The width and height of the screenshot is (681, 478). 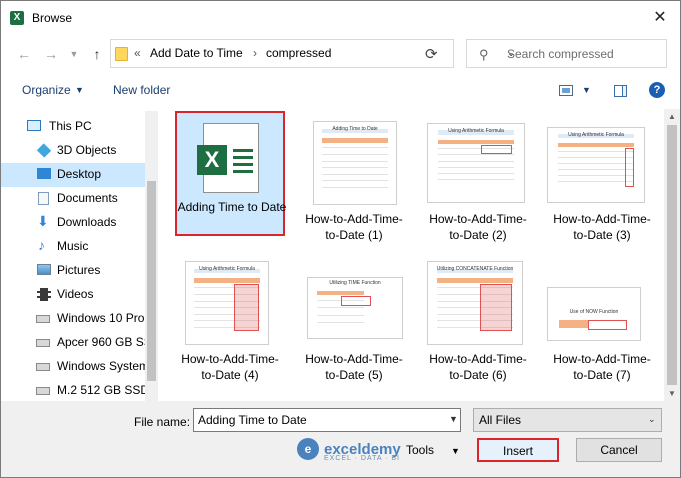 I want to click on up-button: ↑, so click(x=97, y=54).